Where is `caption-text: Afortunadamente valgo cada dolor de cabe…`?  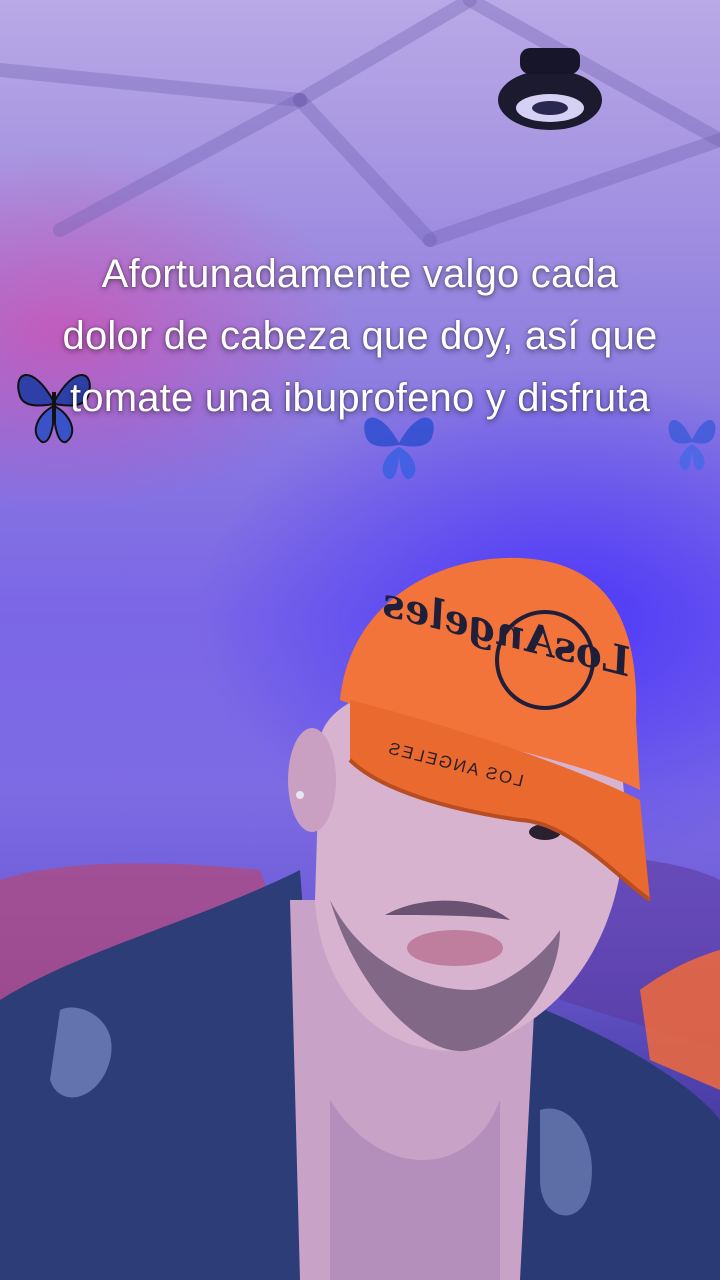
caption-text: Afortunadamente valgo cada dolor de cabe… is located at coordinates (360, 336).